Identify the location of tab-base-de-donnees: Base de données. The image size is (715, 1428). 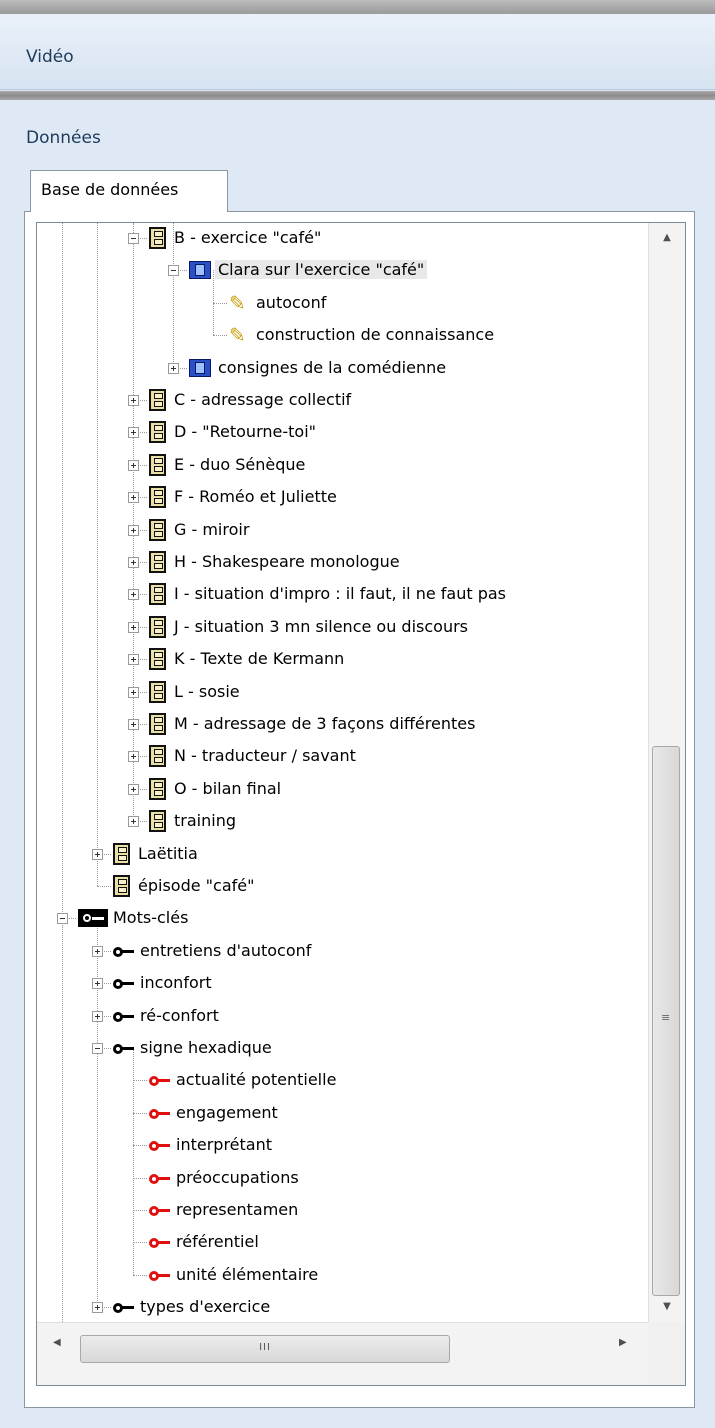
(129, 191).